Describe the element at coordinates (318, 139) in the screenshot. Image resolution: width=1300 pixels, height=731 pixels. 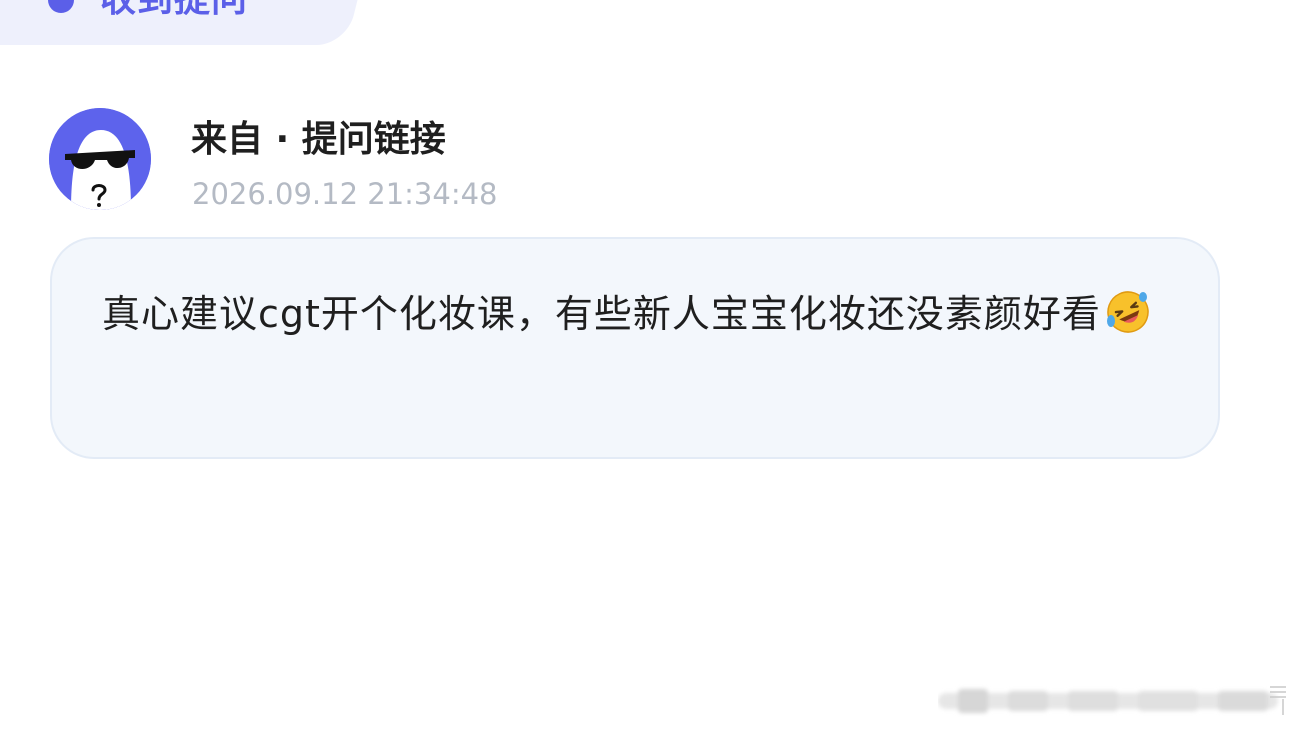
I see `author-name: 来自 · 提问链接` at that location.